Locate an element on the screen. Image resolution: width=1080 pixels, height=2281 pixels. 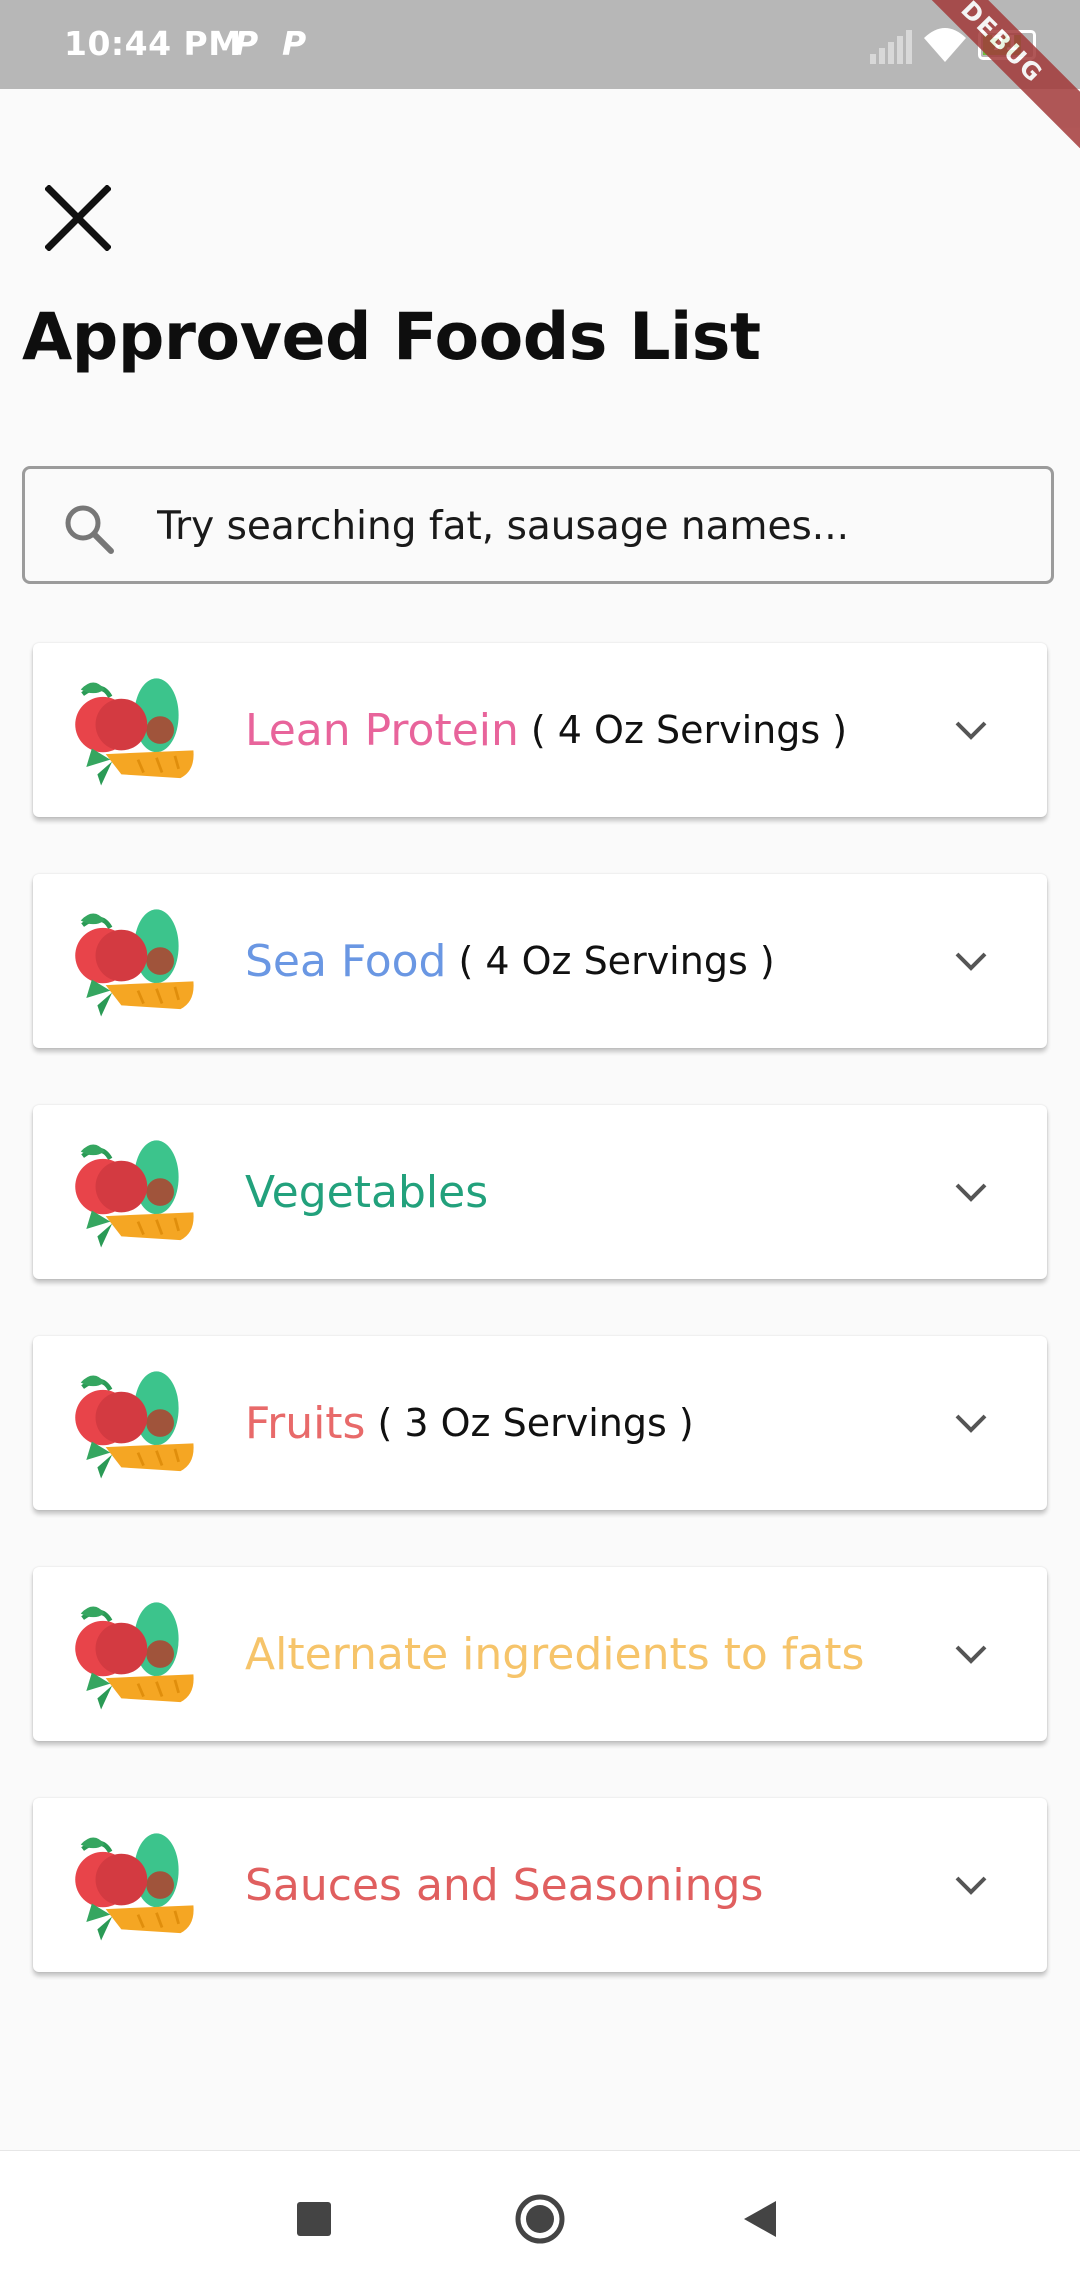
category-label: Fruits ( 3 Oz Servings ) is located at coordinates (469, 1423).